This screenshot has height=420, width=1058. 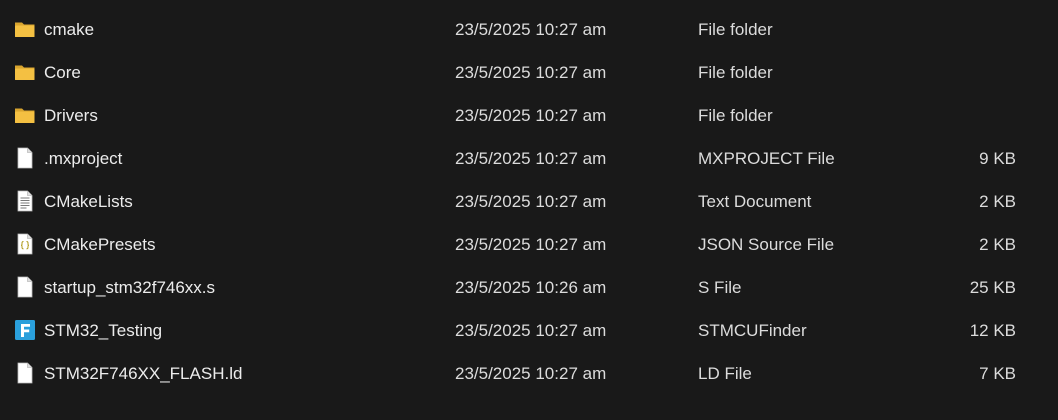 I want to click on file-size: 12 KB, so click(x=992, y=330).